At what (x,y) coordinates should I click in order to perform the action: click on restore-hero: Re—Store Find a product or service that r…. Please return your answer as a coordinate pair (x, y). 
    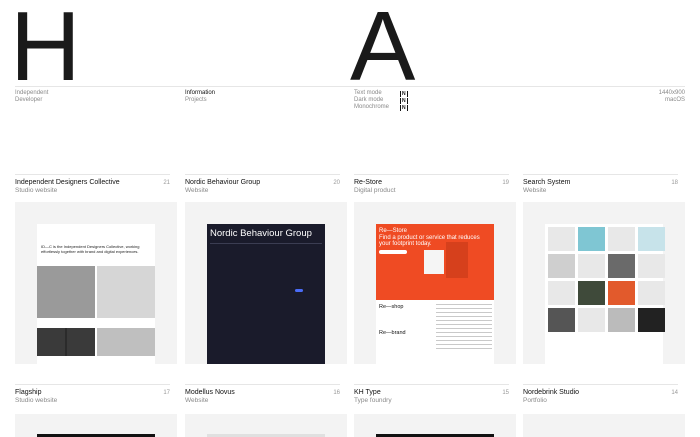
    Looking at the image, I should click on (435, 262).